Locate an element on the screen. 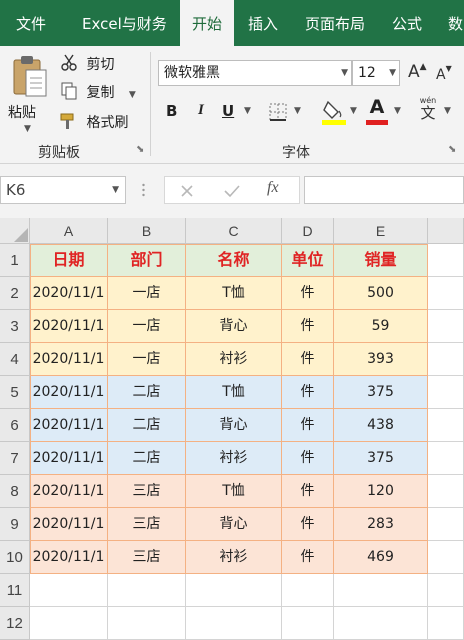 Image resolution: width=464 pixels, height=640 pixels. row-header-9: 9 is located at coordinates (15, 524).